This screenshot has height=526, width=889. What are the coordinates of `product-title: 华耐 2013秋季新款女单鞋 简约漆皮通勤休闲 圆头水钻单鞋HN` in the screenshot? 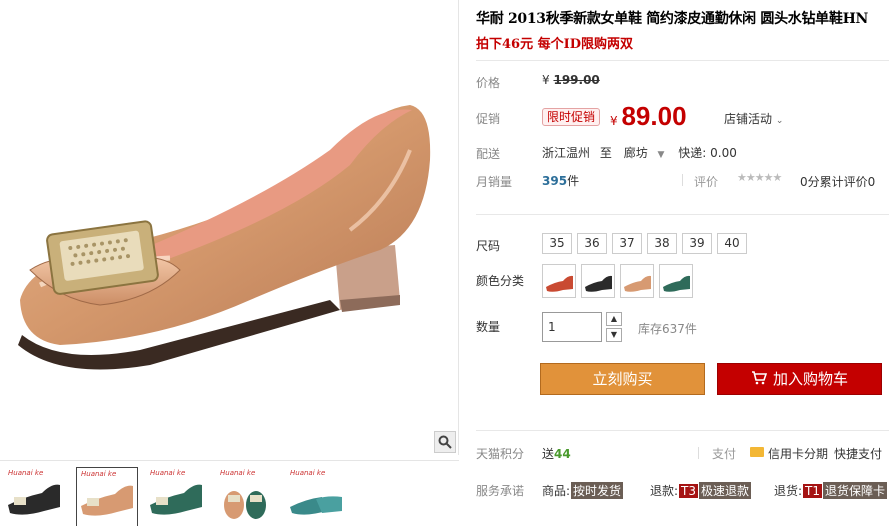 It's located at (672, 19).